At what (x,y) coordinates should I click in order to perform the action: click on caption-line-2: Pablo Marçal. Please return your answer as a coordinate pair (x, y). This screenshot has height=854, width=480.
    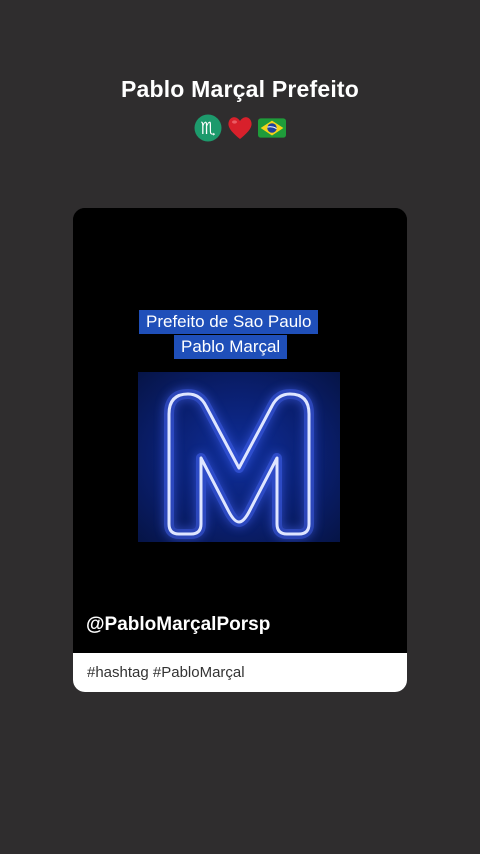
    Looking at the image, I should click on (231, 347).